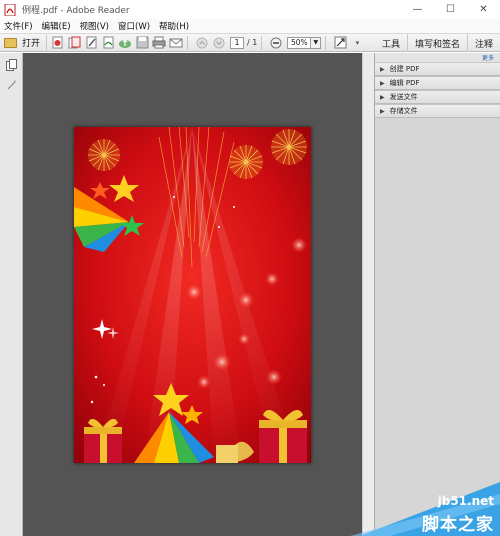  I want to click on adobe-reader-icon, so click(10, 9).